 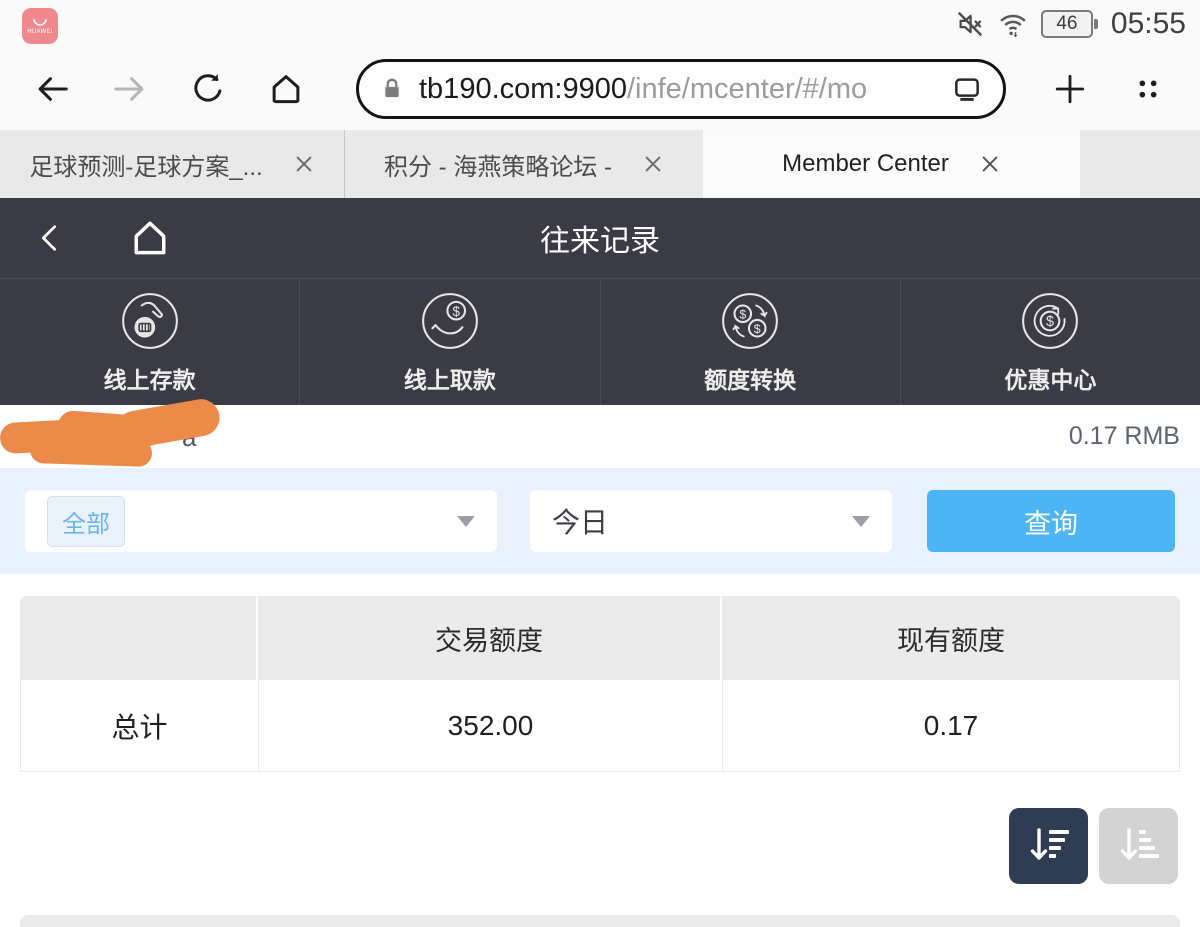 I want to click on table-row-total: 总计 352.00 0.17, so click(x=600, y=726).